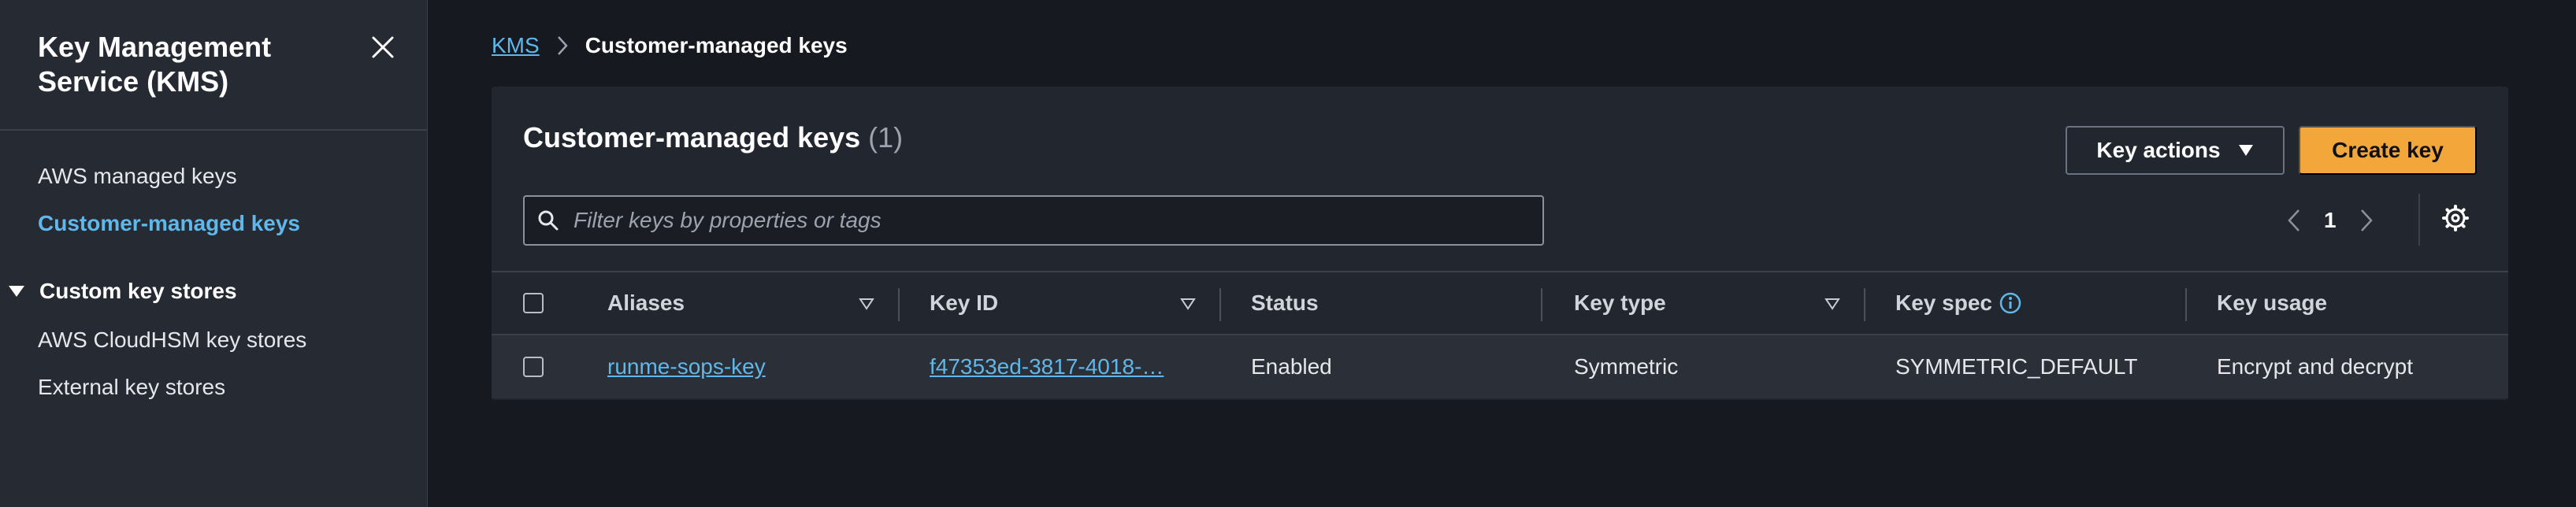 This screenshot has height=507, width=2576. What do you see at coordinates (548, 220) in the screenshot?
I see `search-icon` at bounding box center [548, 220].